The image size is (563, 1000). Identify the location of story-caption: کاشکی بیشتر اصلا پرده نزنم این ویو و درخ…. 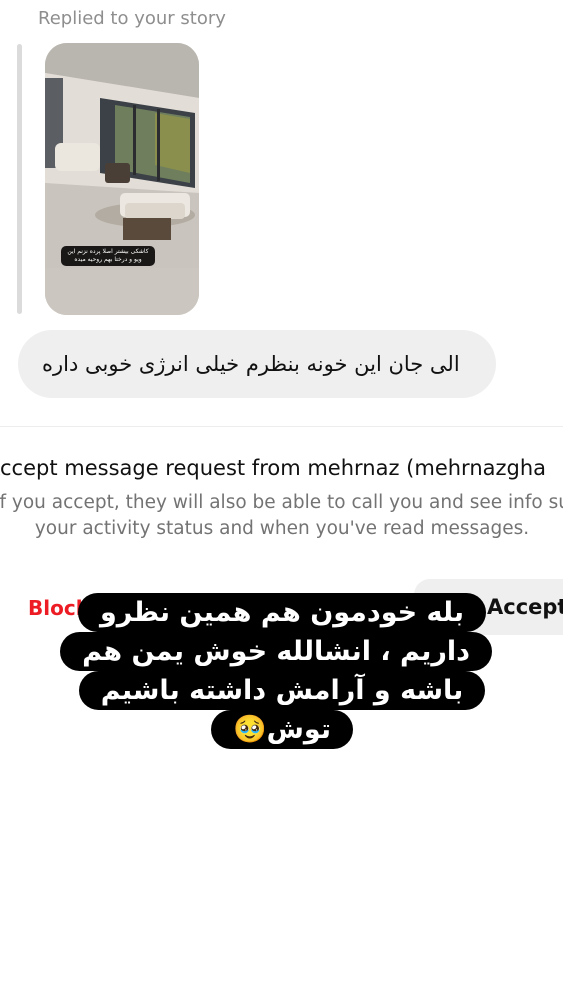
(108, 256).